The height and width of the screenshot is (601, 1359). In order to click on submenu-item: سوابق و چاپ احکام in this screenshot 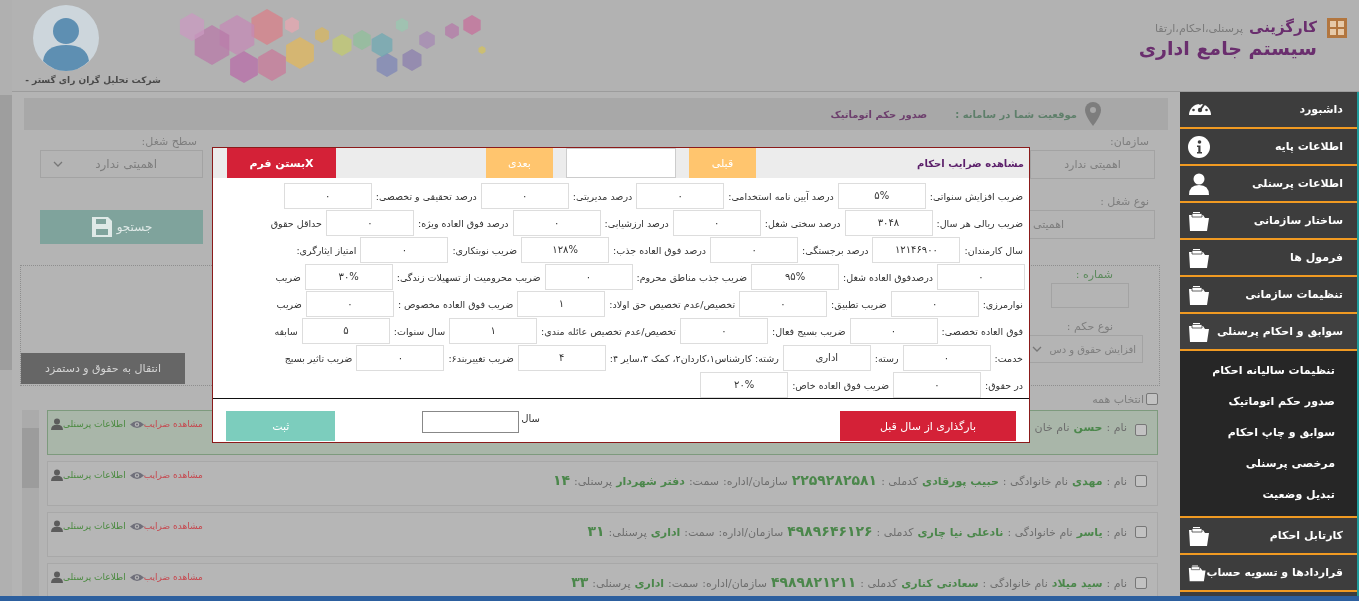, I will do `click(1268, 432)`.